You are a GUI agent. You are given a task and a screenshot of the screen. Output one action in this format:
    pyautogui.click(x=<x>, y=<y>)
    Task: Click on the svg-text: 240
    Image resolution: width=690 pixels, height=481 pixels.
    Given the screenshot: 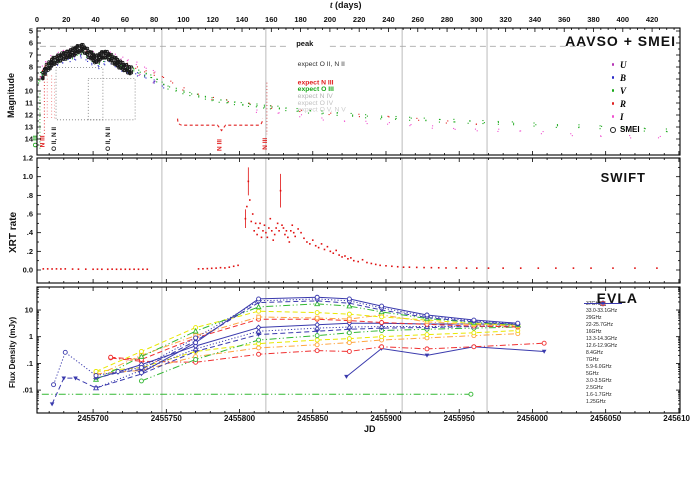 What is the action you would take?
    pyautogui.click(x=388, y=19)
    